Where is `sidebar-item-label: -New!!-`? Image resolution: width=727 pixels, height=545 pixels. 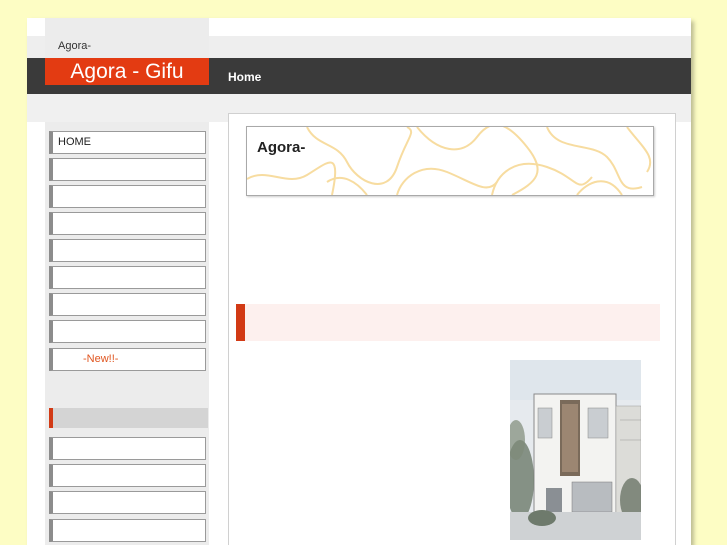 sidebar-item-label: -New!!- is located at coordinates (101, 359).